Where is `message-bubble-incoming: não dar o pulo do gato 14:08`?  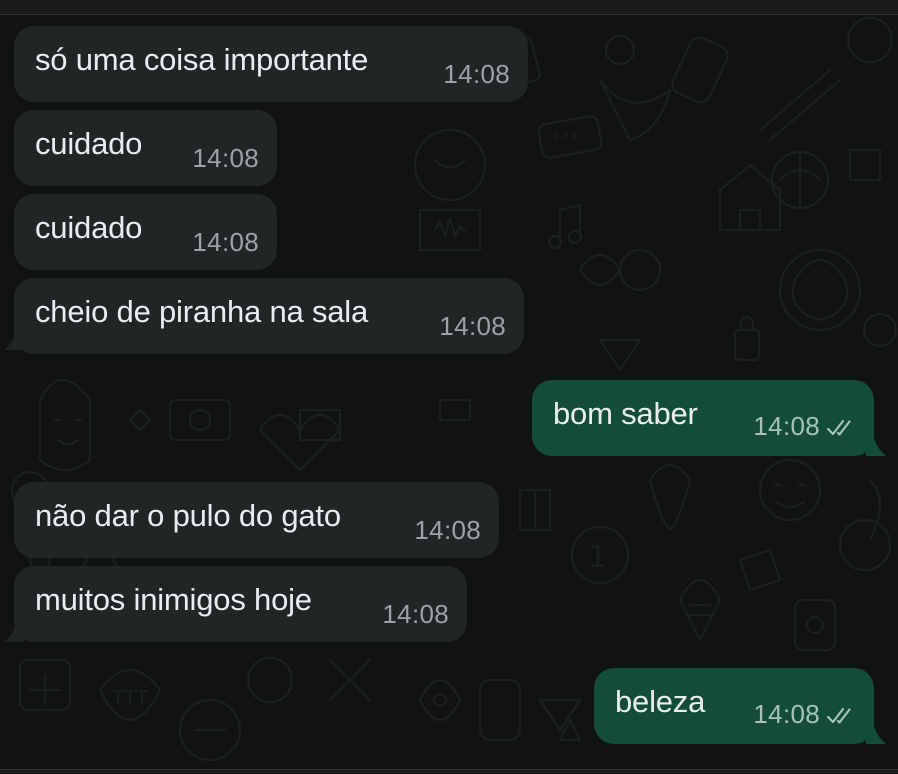
message-bubble-incoming: não dar o pulo do gato 14:08 is located at coordinates (256, 520).